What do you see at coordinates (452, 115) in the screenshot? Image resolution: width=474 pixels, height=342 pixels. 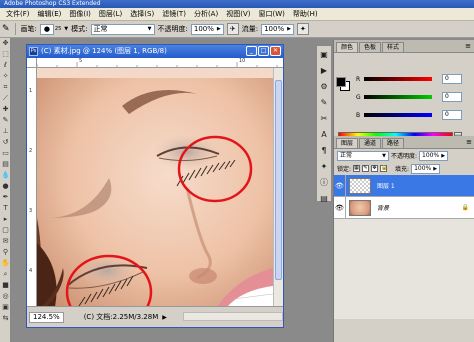 I see `slider-value-b: 0` at bounding box center [452, 115].